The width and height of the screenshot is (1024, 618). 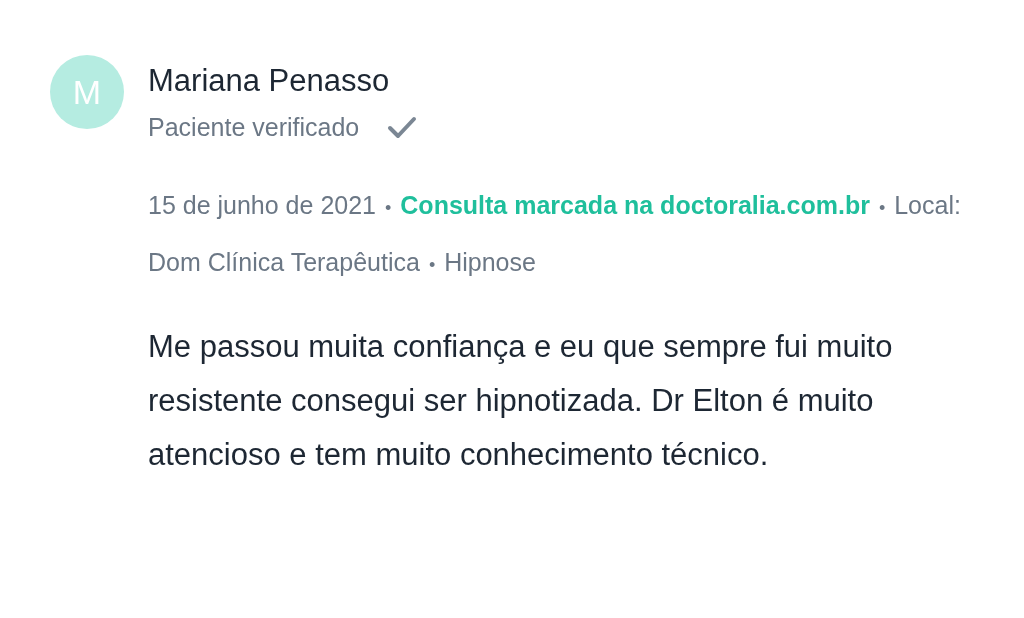 What do you see at coordinates (555, 234) in the screenshot?
I see `review-meta: 15 de junho de 2021 • Consulta marcada na doctoralia.com.br • Local: Dom Clínica Terapêutica • Hipnose` at bounding box center [555, 234].